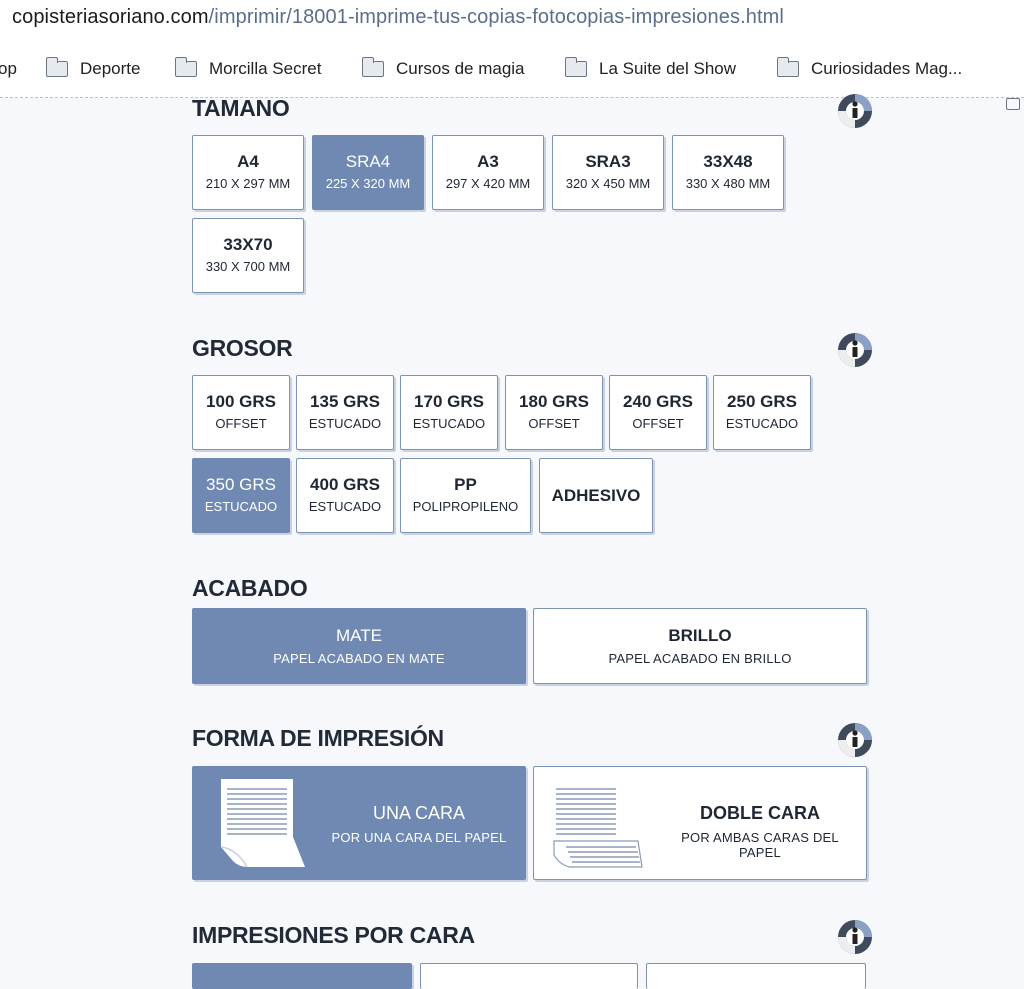 The width and height of the screenshot is (1024, 989). What do you see at coordinates (248, 244) in the screenshot?
I see `option-title: 33X70` at bounding box center [248, 244].